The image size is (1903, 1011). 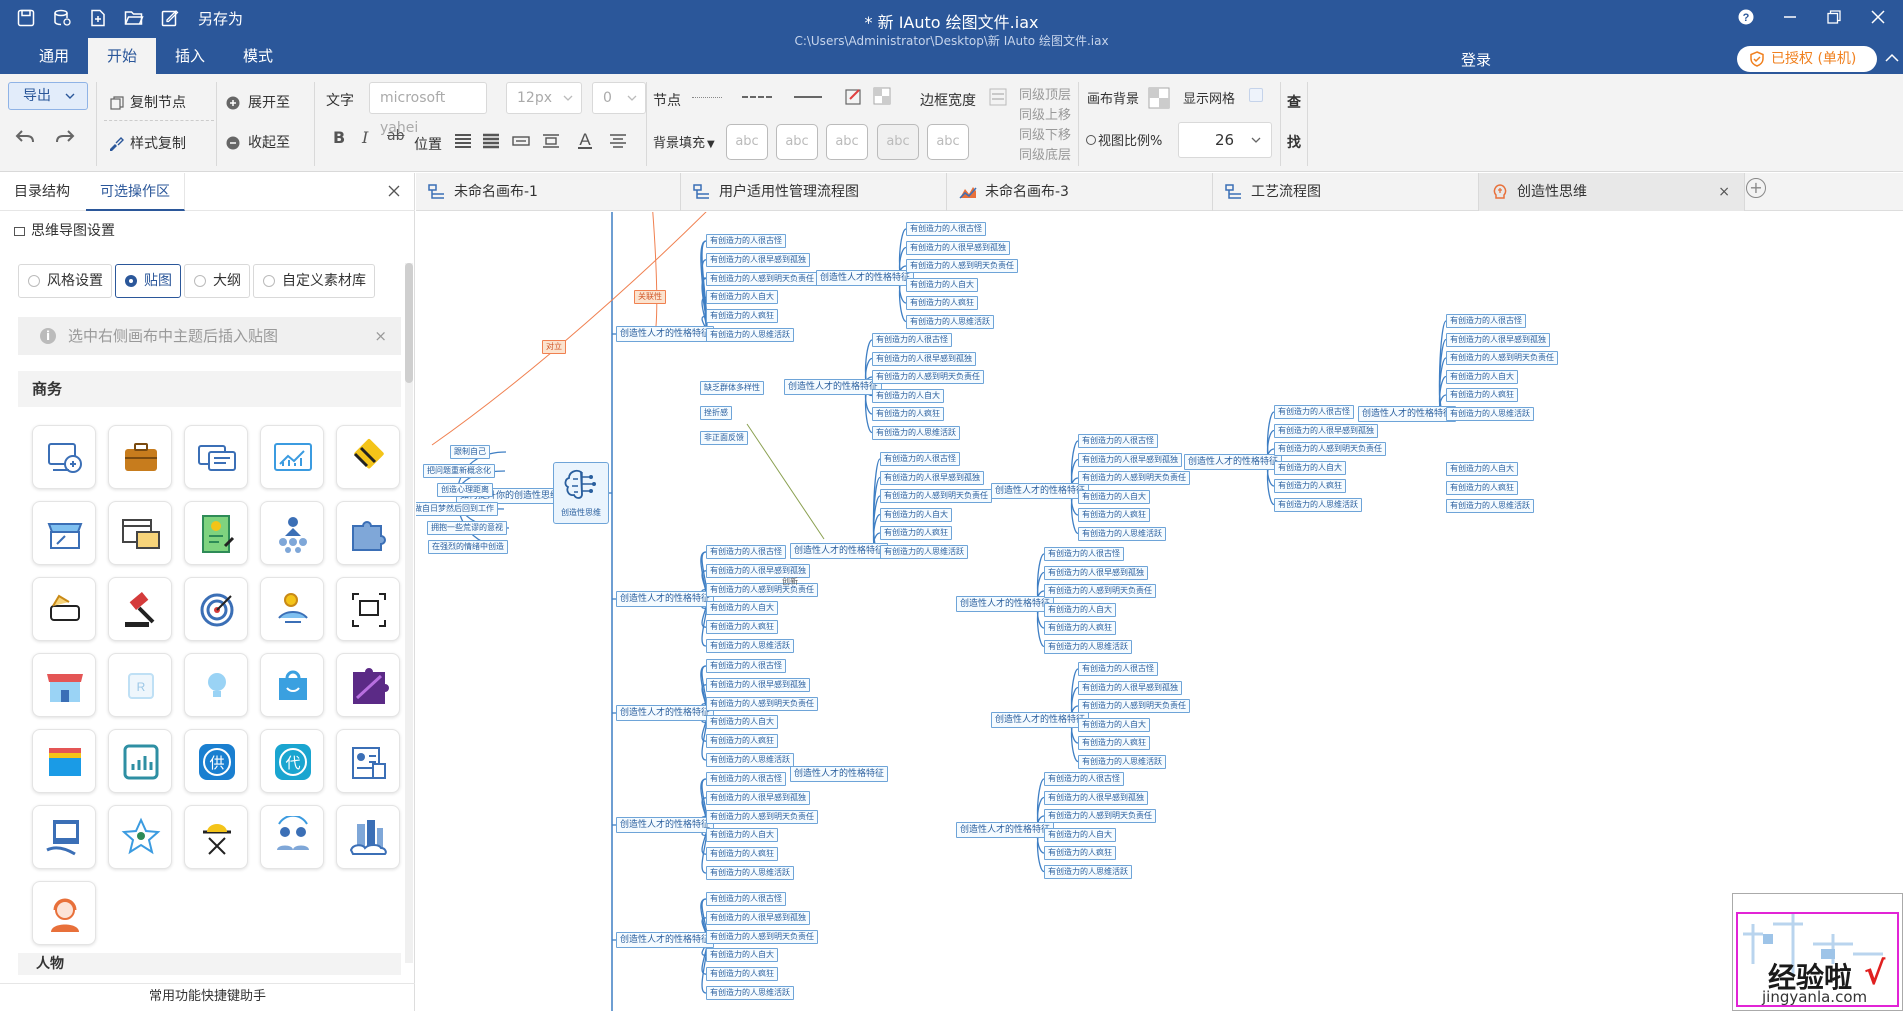 What do you see at coordinates (140, 609) in the screenshot?
I see `gavel-icon` at bounding box center [140, 609].